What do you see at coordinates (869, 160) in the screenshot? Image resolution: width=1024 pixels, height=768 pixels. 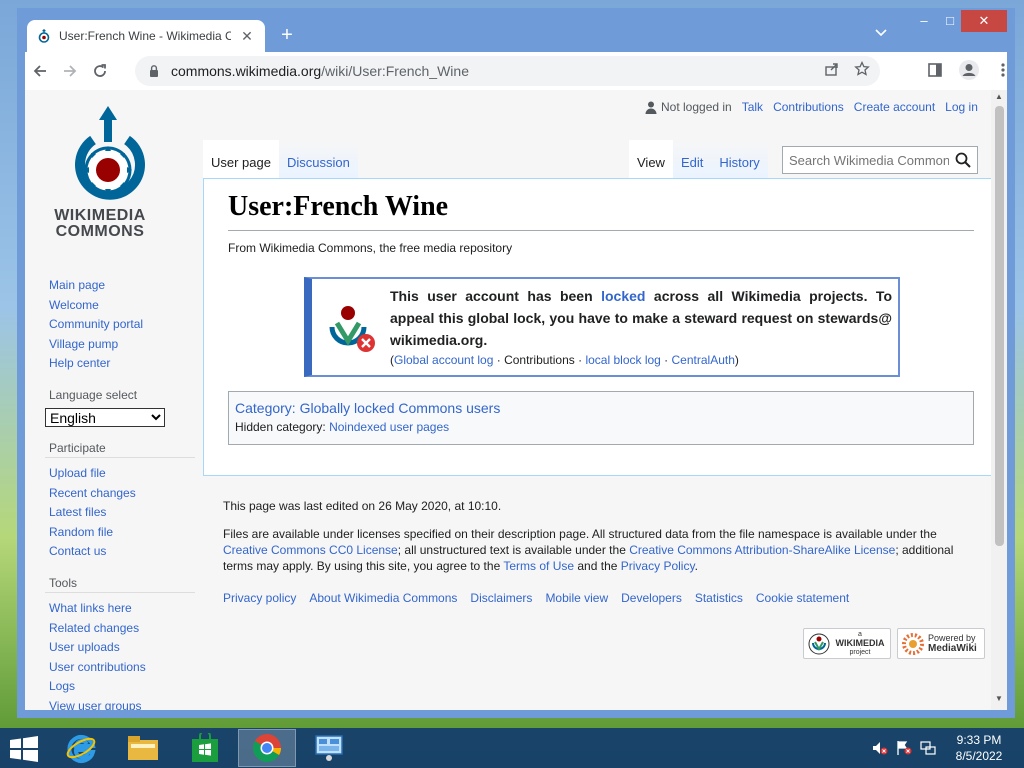 I see `search-input` at bounding box center [869, 160].